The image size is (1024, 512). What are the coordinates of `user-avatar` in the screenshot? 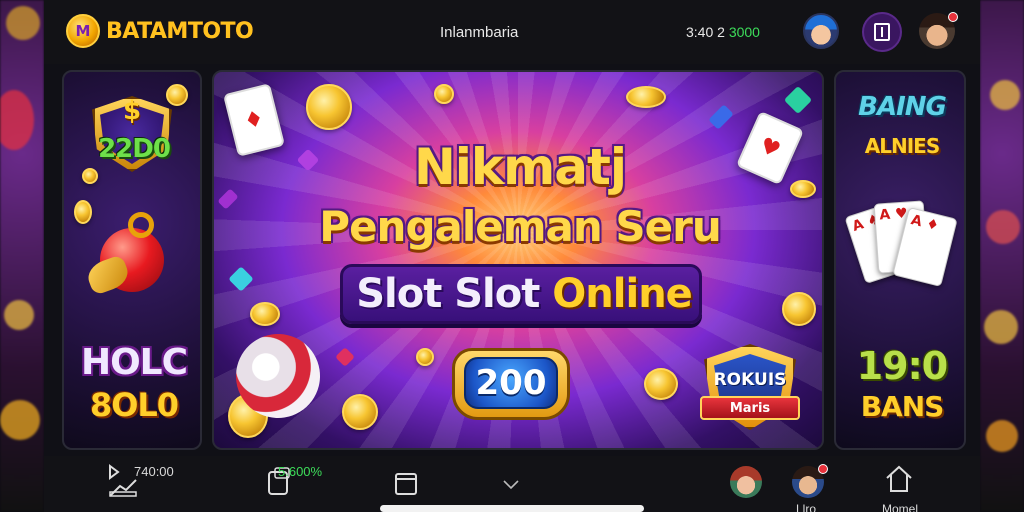 It's located at (821, 31).